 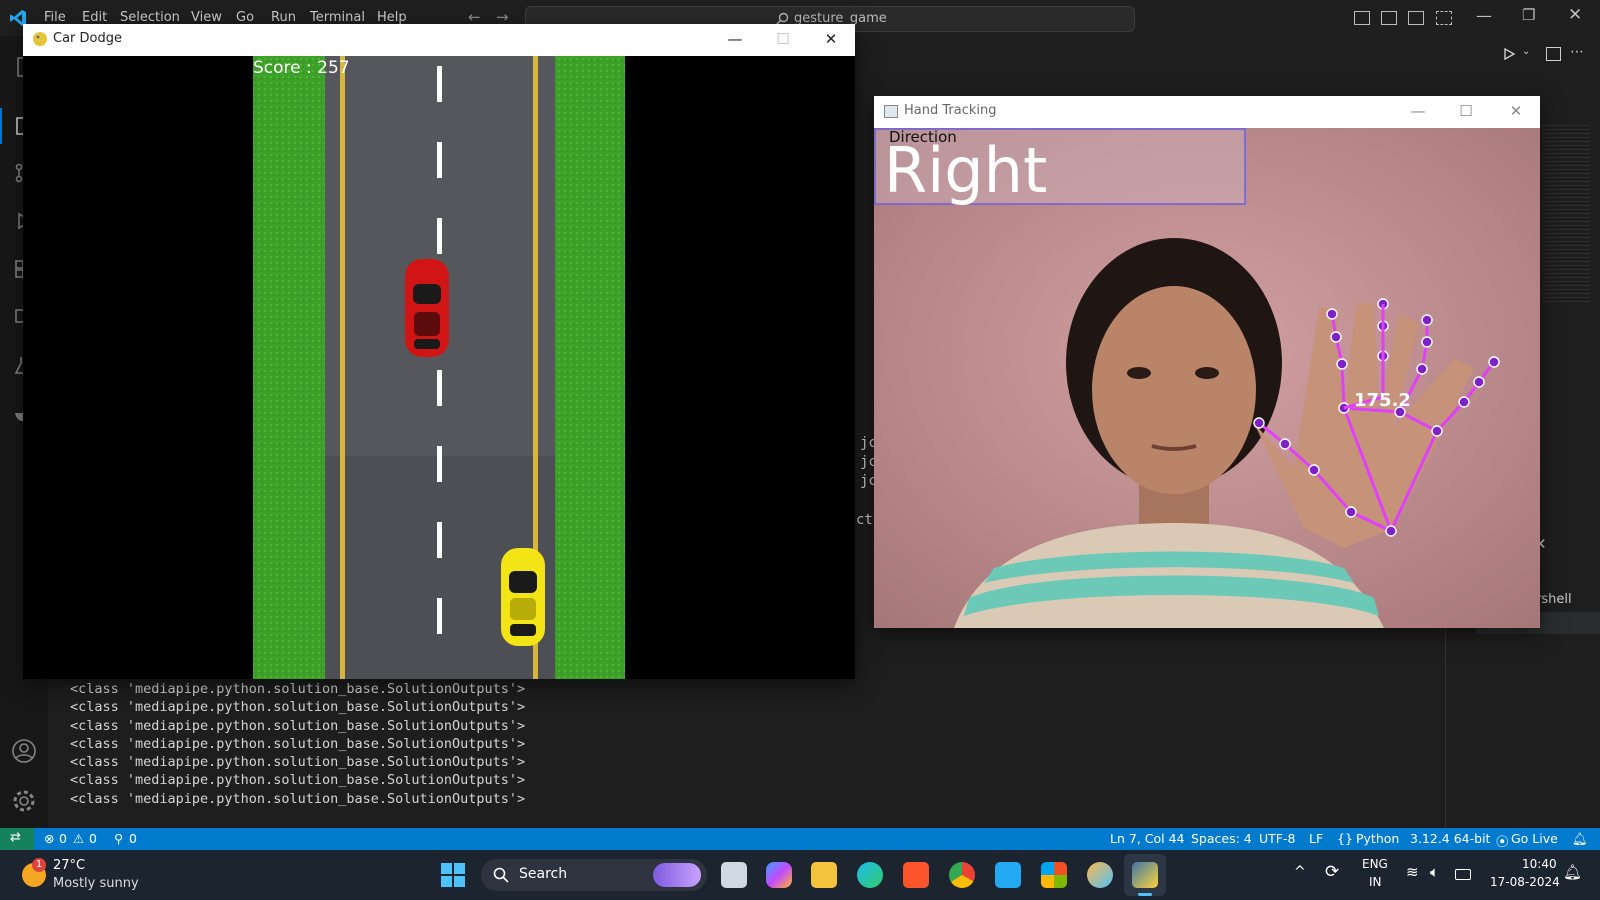 What do you see at coordinates (1554, 599) in the screenshot?
I see `terminal-shell-tab: rshell` at bounding box center [1554, 599].